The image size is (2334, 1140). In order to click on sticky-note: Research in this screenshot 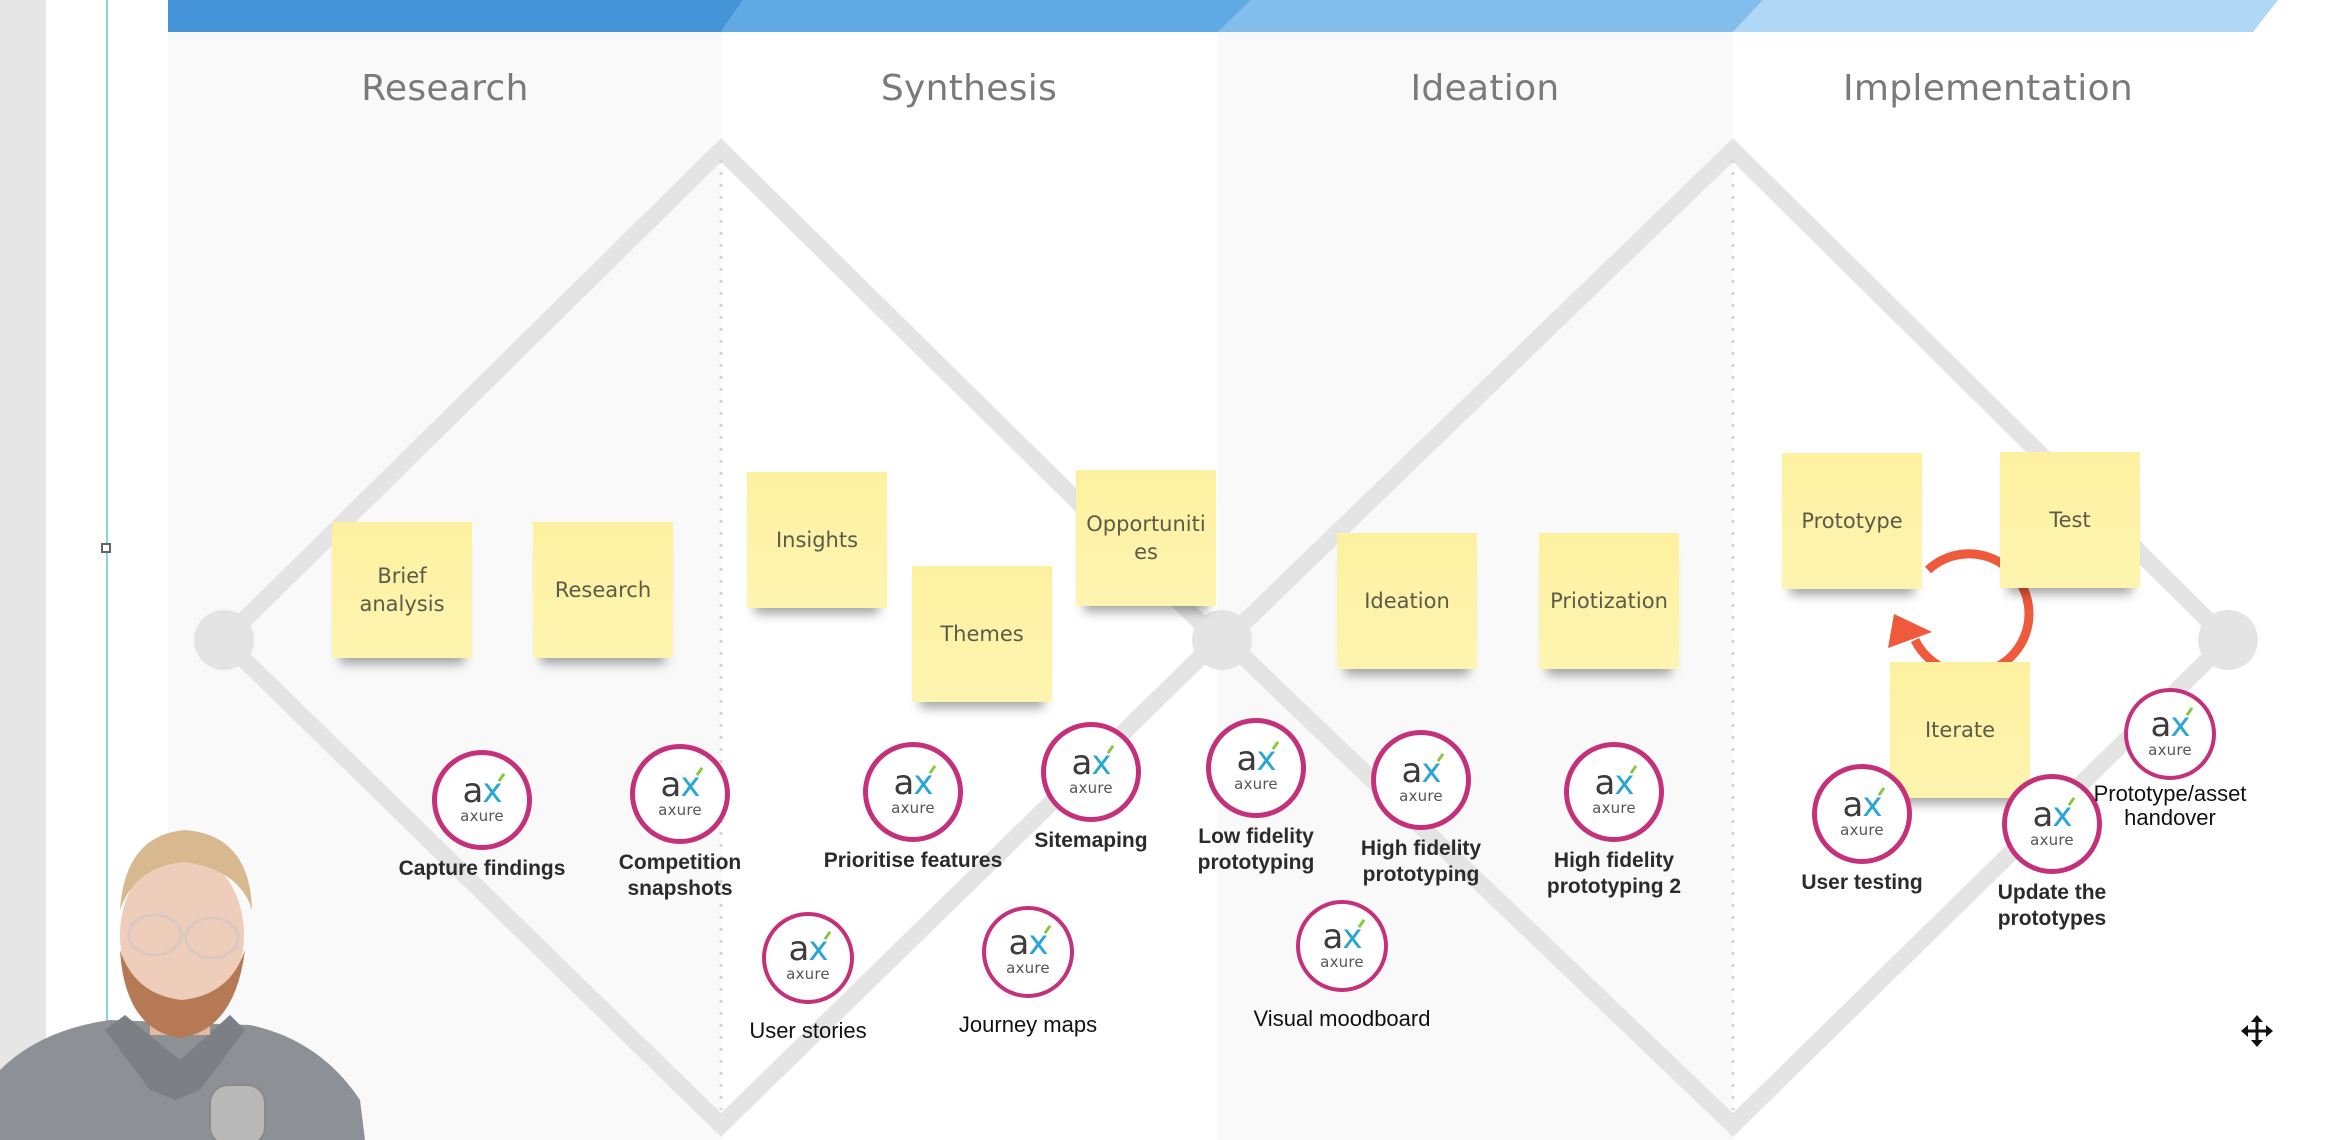, I will do `click(603, 590)`.